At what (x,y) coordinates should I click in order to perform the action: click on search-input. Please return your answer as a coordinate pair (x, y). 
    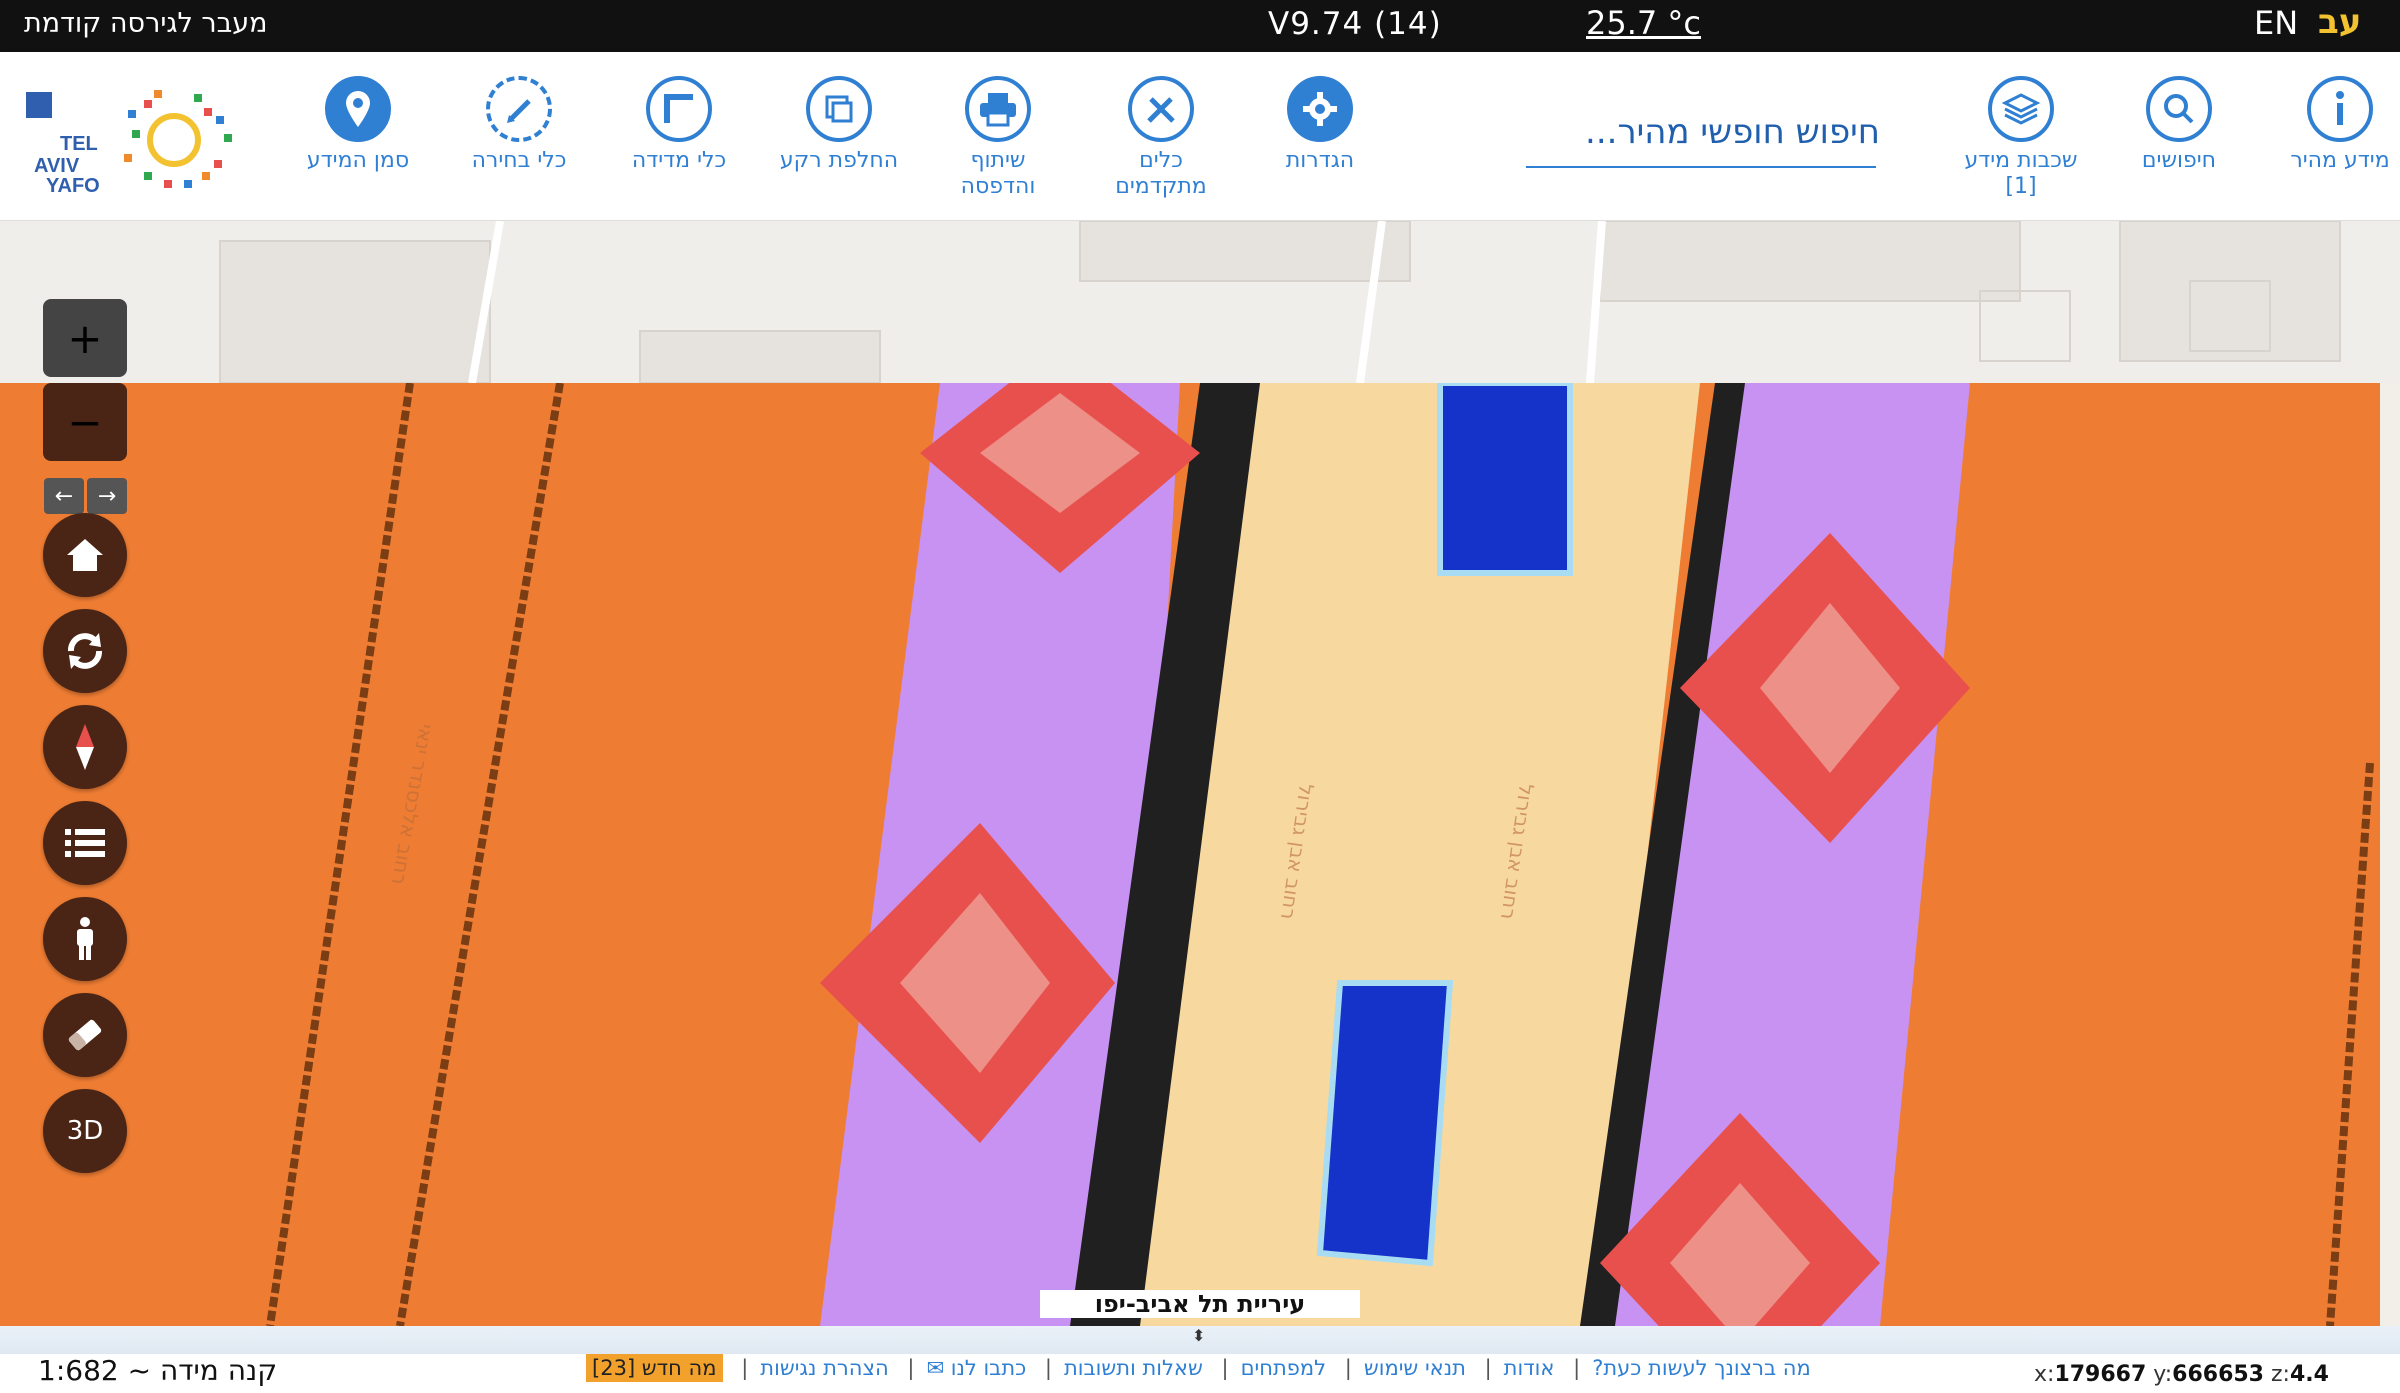
    Looking at the image, I should click on (1705, 132).